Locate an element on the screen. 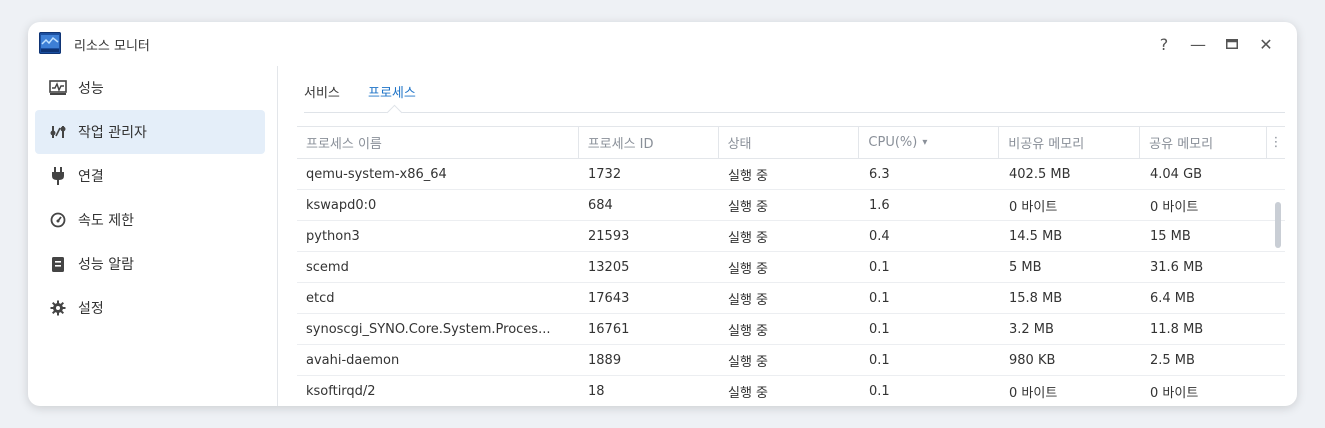 Image resolution: width=1325 pixels, height=428 pixels. column-header-private-memory: 비공유 메모리 is located at coordinates (1070, 142).